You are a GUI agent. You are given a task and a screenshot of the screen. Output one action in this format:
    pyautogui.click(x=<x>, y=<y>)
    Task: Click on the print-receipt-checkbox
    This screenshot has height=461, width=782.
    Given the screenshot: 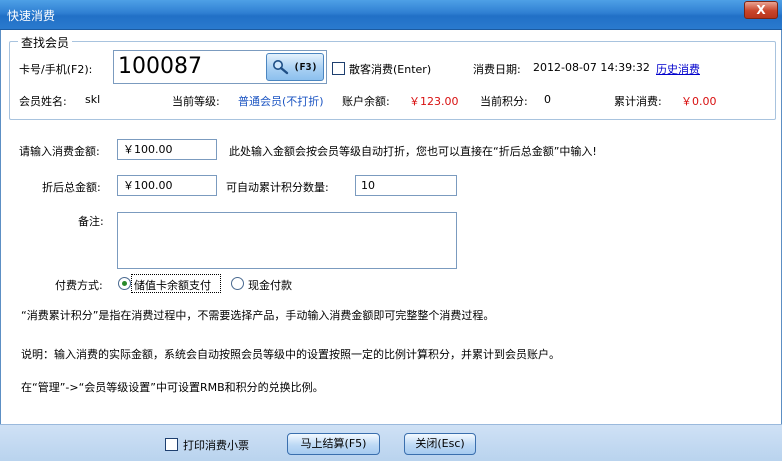 What is the action you would take?
    pyautogui.click(x=171, y=444)
    